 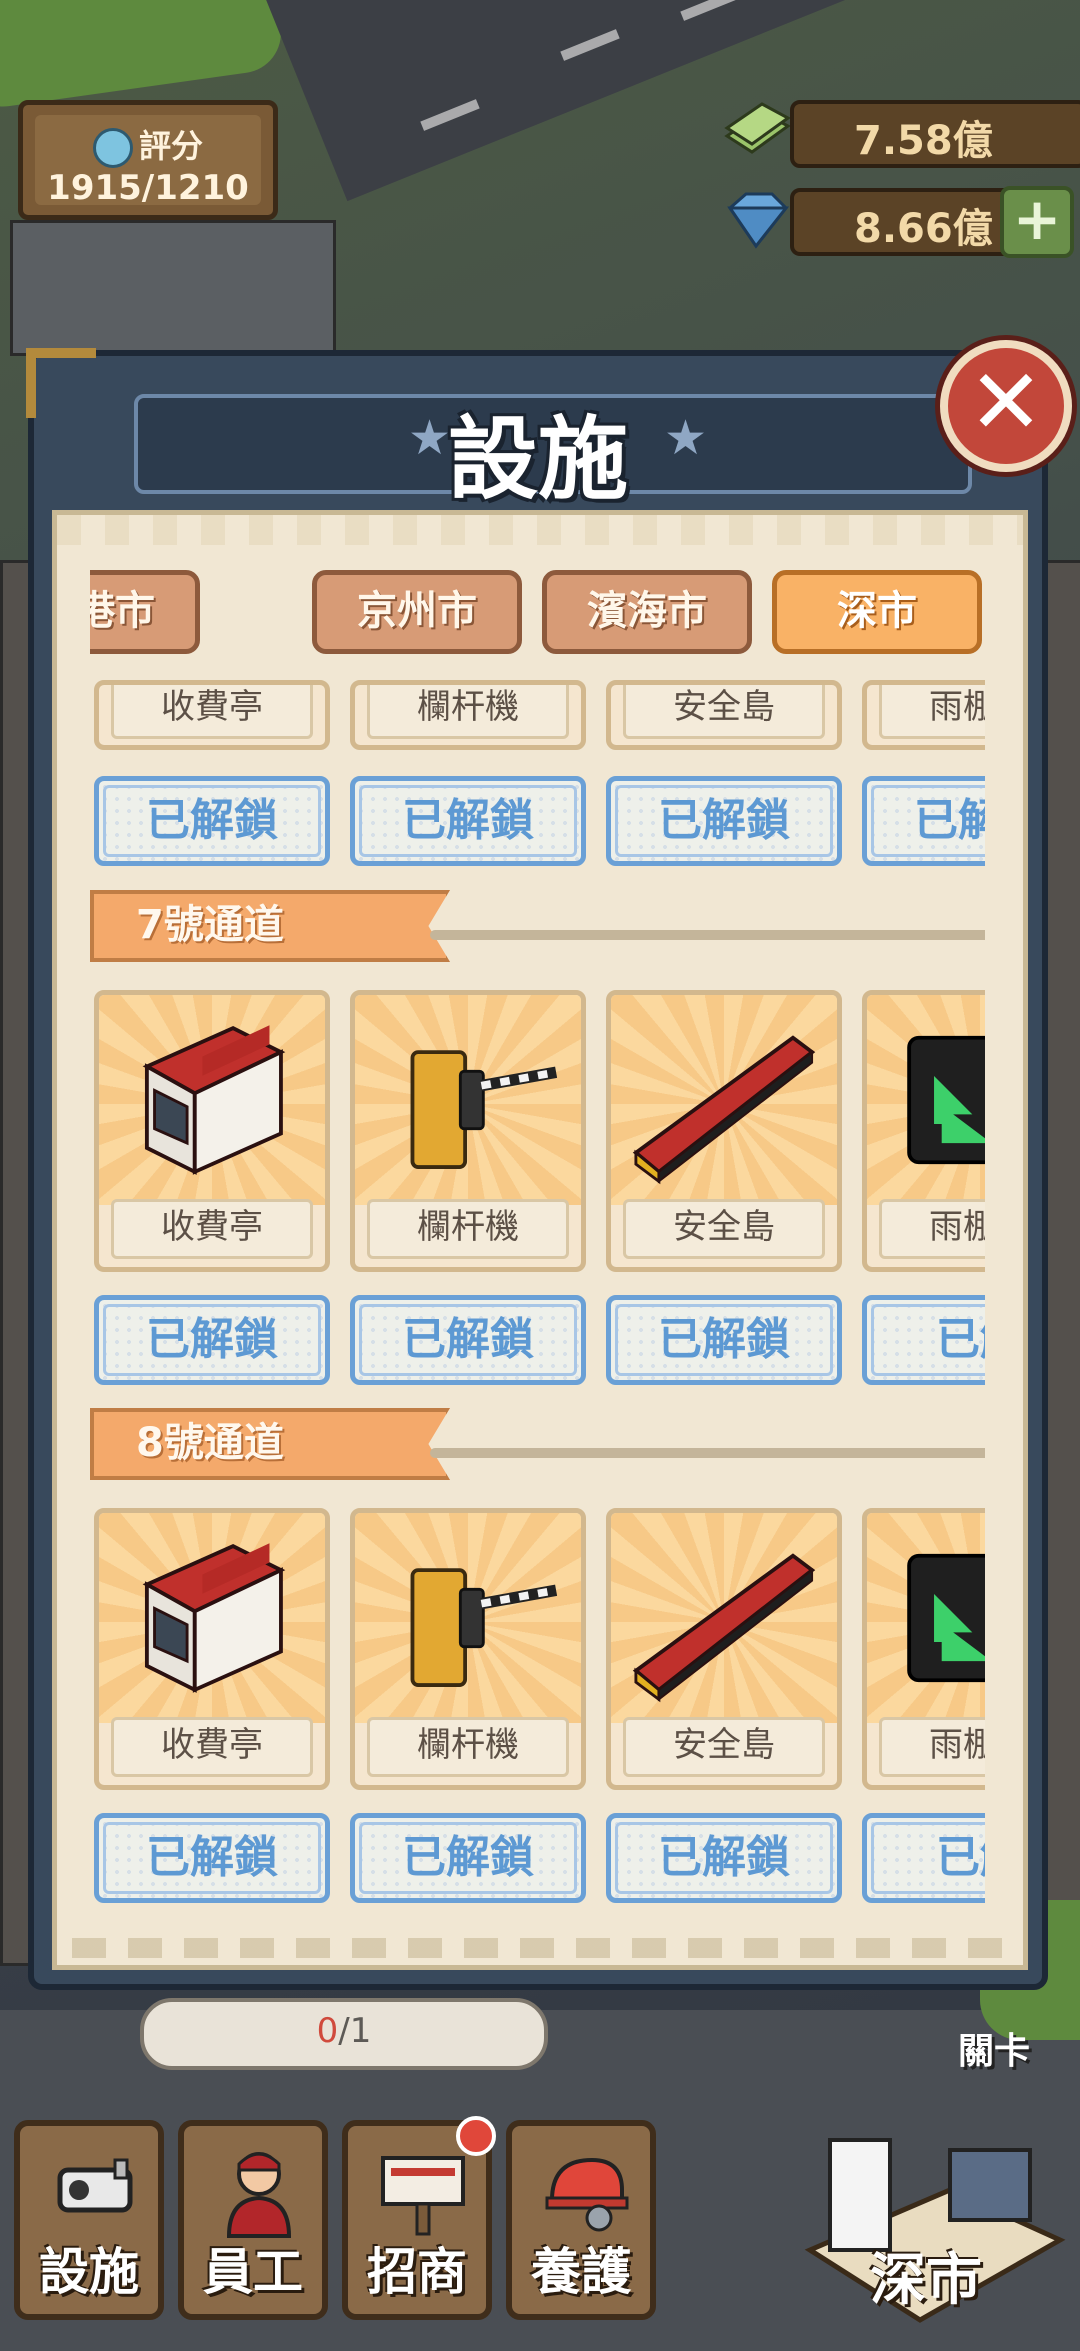 What do you see at coordinates (61, 383) in the screenshot?
I see `frame-corner` at bounding box center [61, 383].